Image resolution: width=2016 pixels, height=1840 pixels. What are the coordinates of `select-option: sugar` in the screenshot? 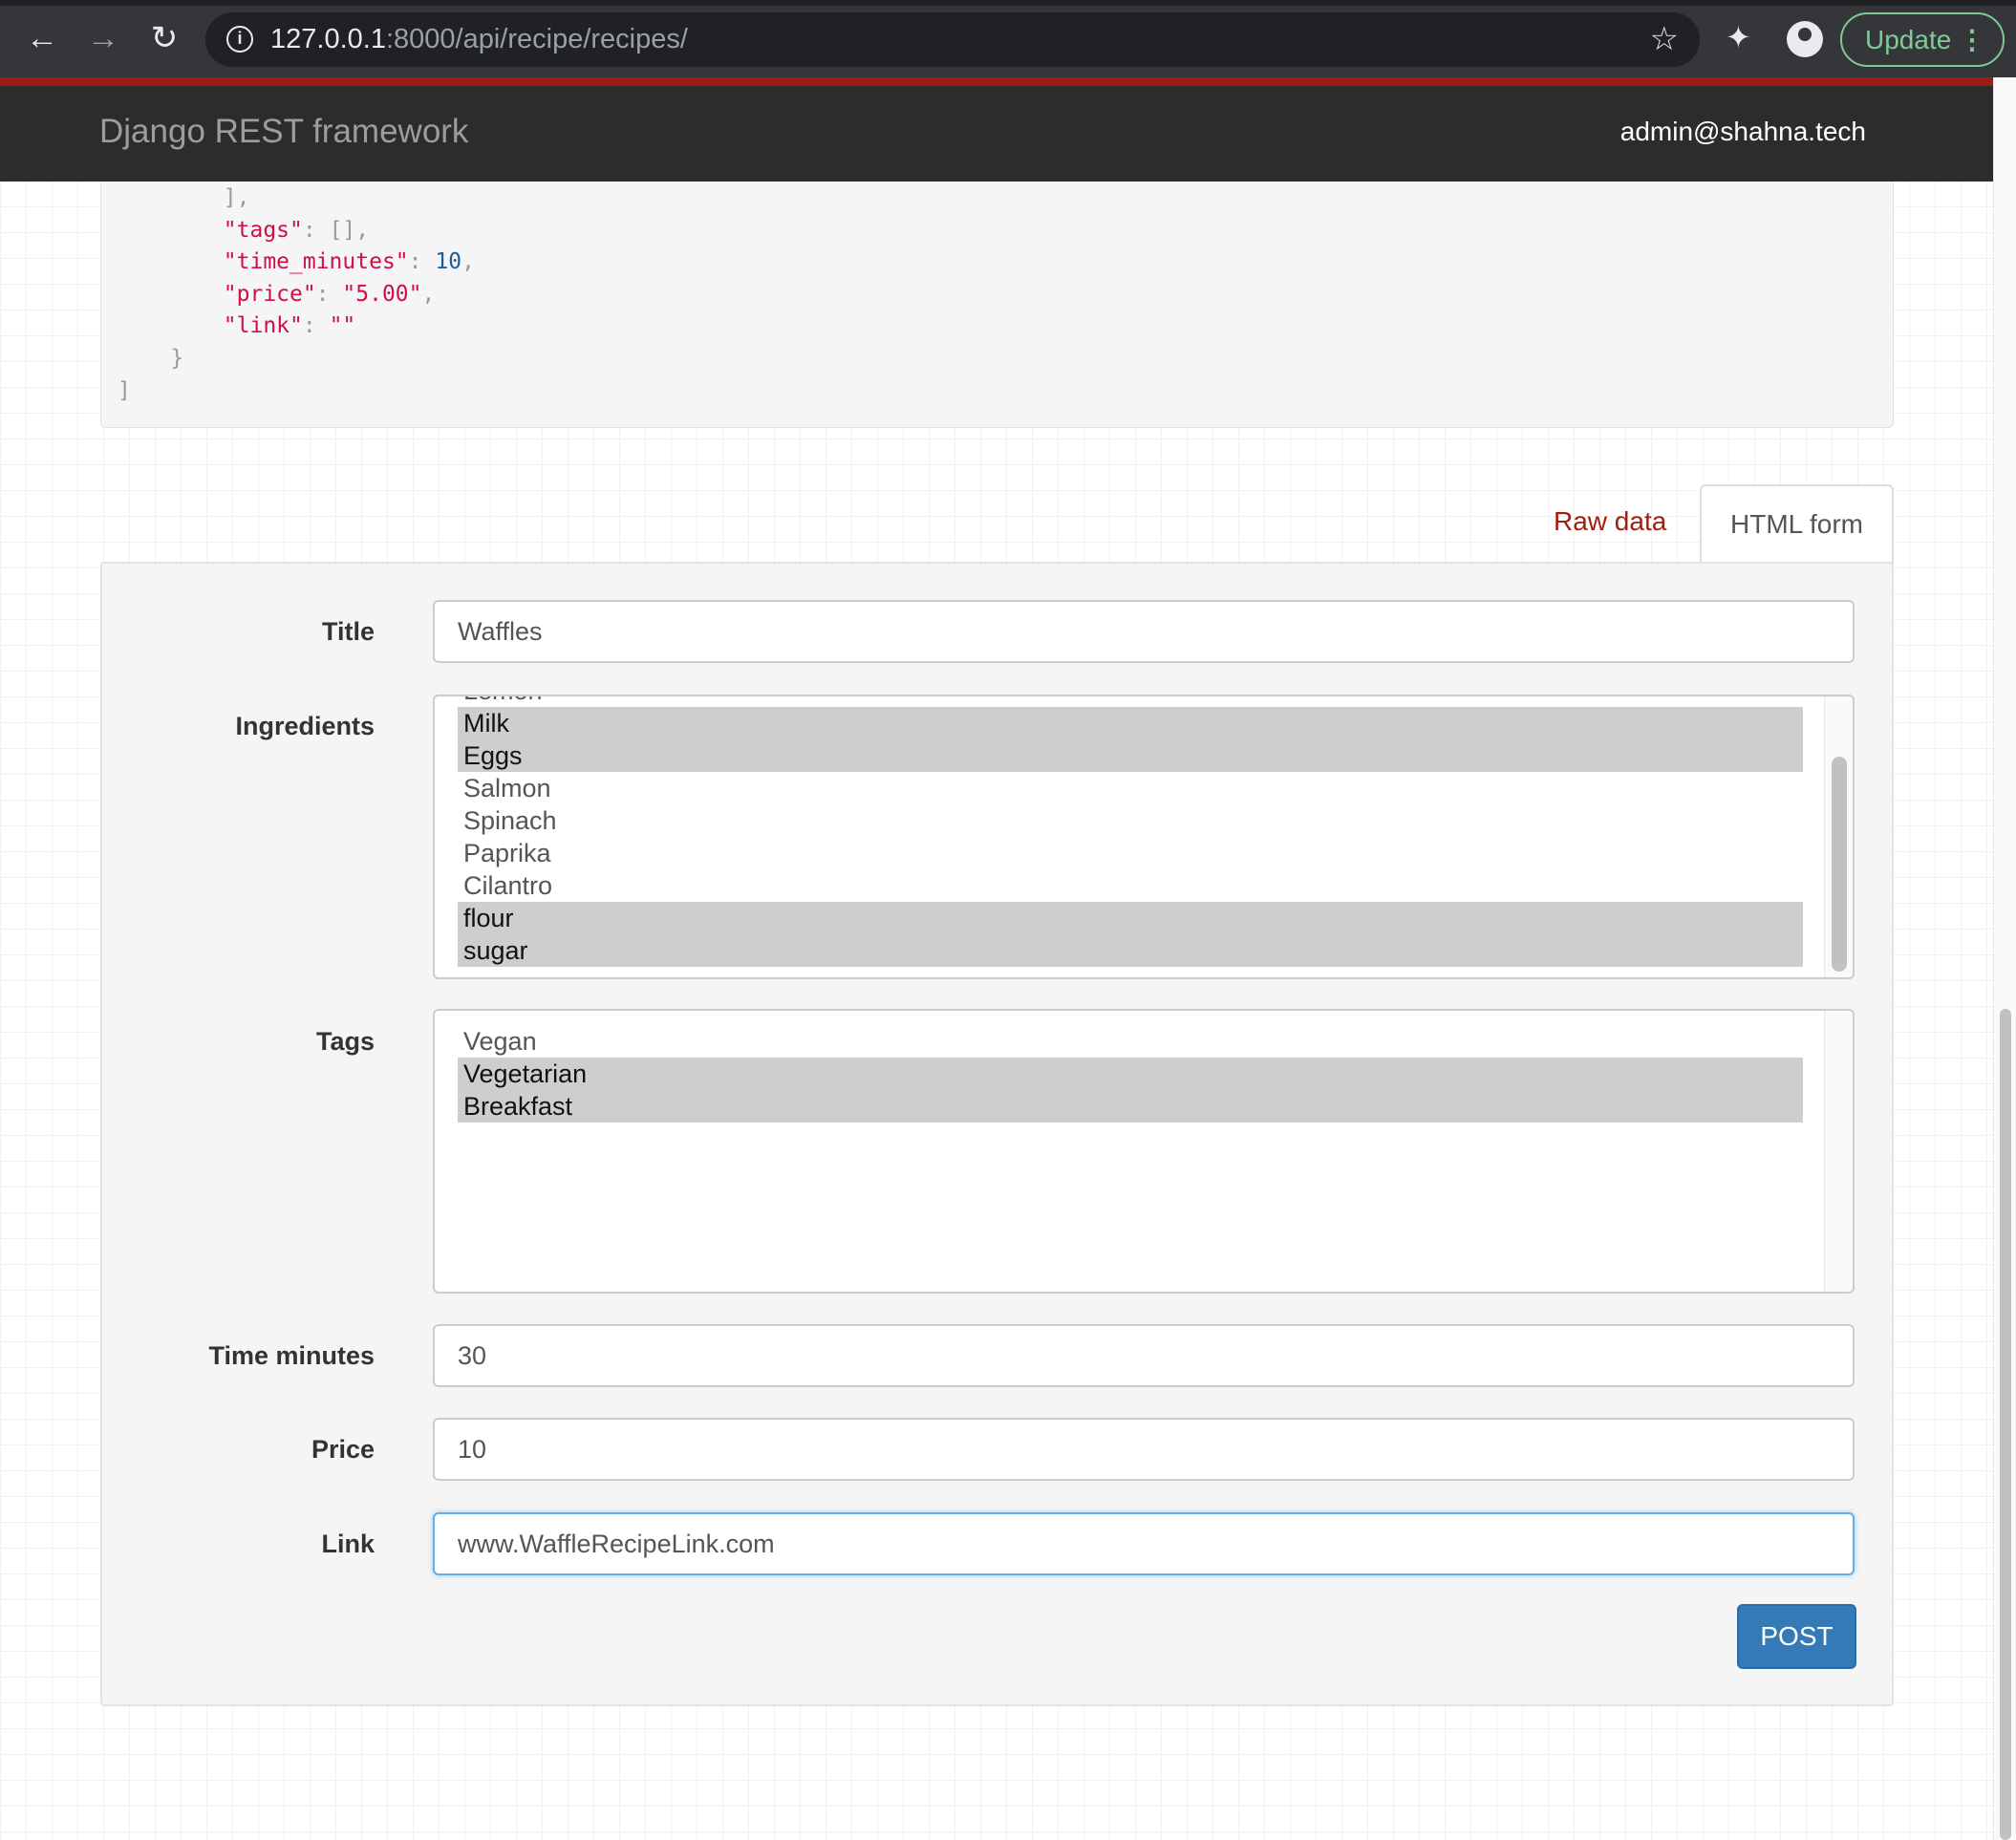 It's located at (1130, 951).